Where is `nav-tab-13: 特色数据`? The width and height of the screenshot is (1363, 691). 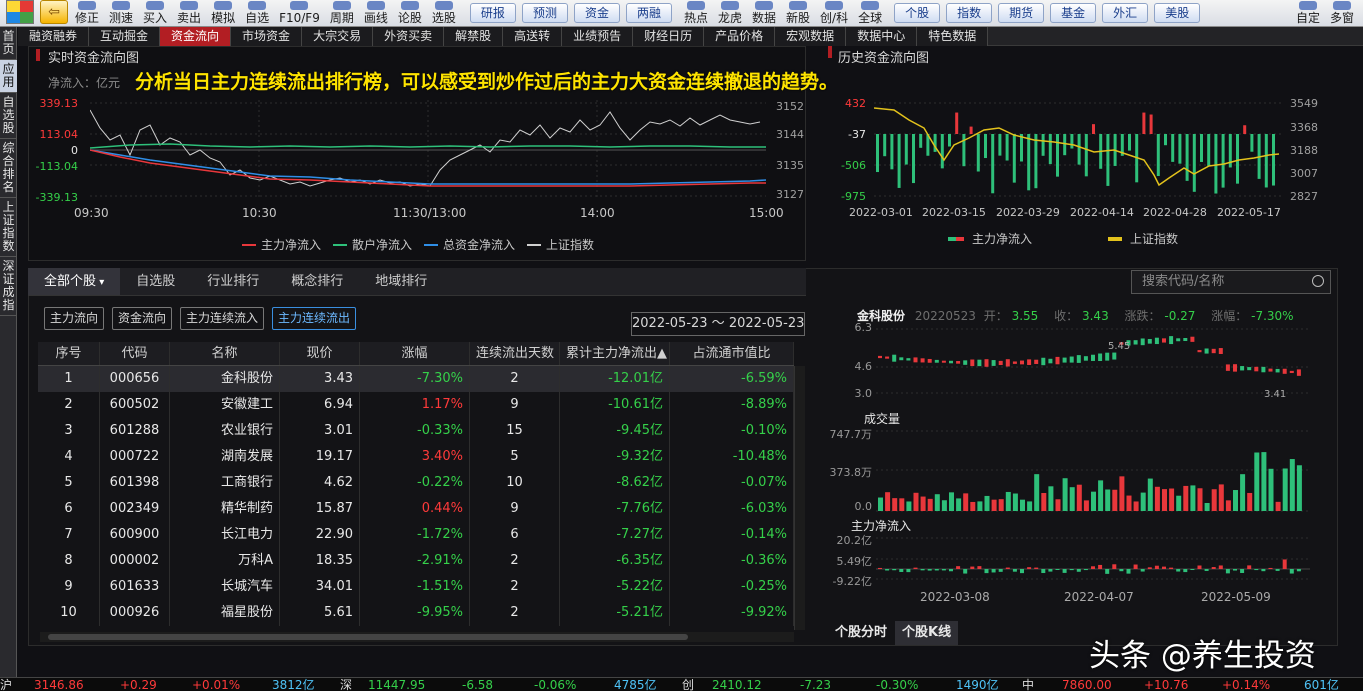
nav-tab-13: 特色数据 is located at coordinates (953, 36).